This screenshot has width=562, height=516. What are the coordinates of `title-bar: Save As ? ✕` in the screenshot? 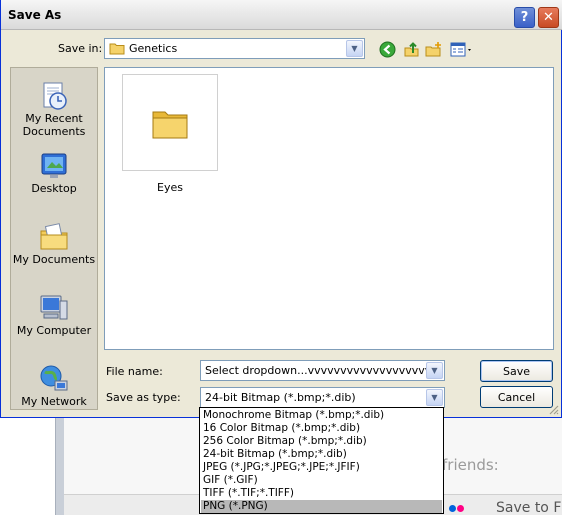 It's located at (281, 15).